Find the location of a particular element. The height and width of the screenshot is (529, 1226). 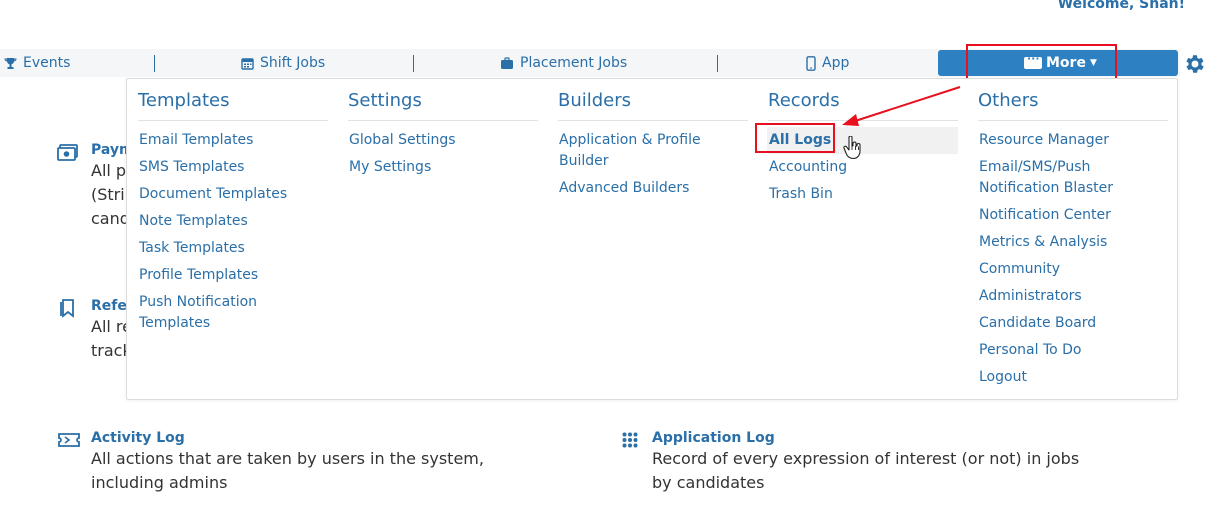

nav-events-label: Events is located at coordinates (47, 63).